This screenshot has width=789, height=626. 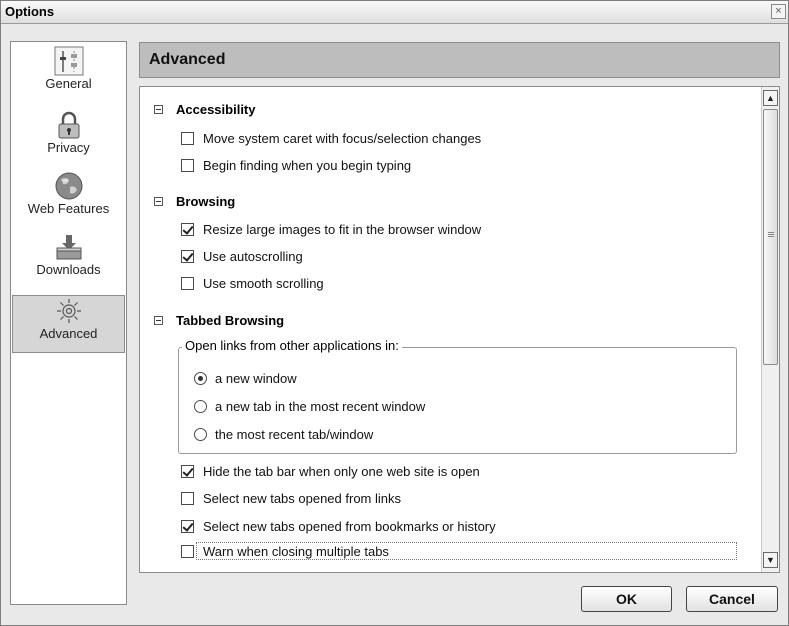 What do you see at coordinates (216, 109) in the screenshot?
I see `section-title: Accessibility` at bounding box center [216, 109].